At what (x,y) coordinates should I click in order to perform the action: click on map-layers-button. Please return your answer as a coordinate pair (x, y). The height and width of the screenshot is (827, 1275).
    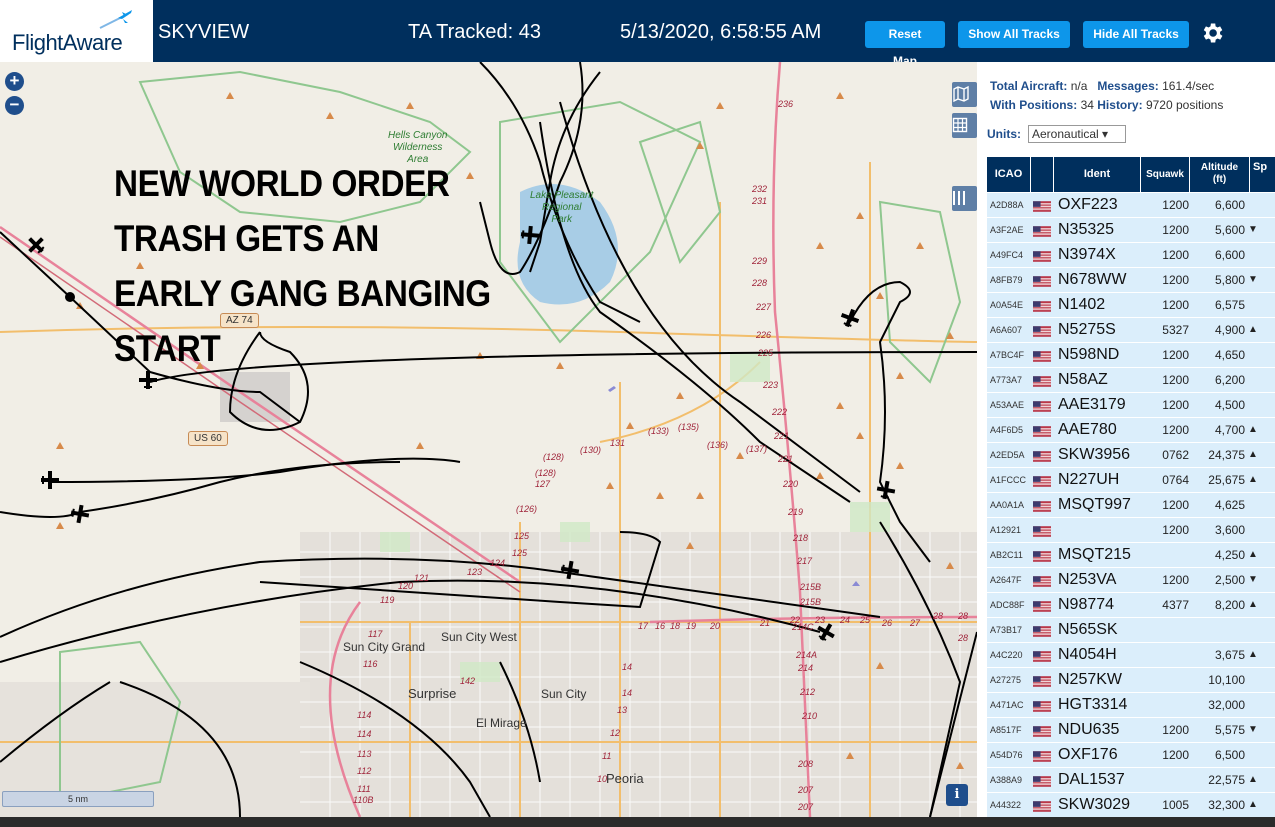
    Looking at the image, I should click on (964, 94).